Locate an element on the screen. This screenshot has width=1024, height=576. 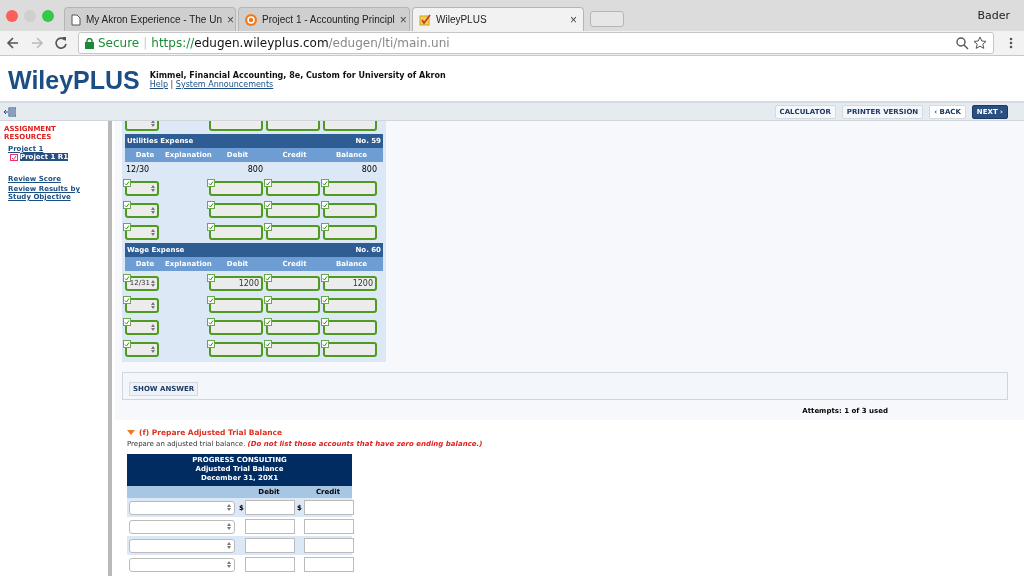
balance-input: 1200 is located at coordinates (350, 283).